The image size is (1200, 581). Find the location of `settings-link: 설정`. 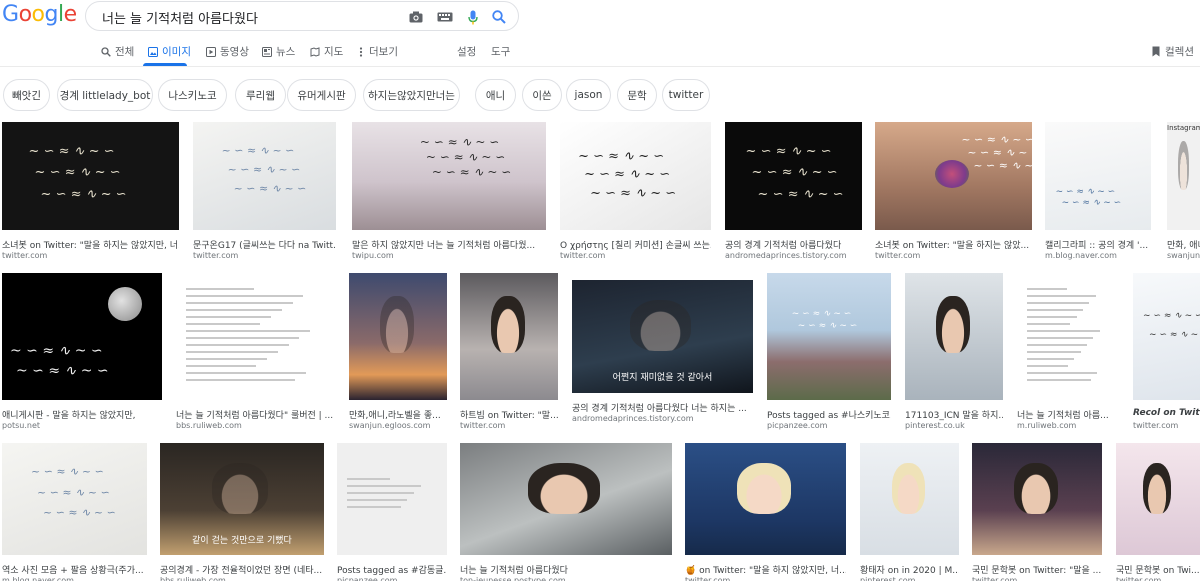

settings-link: 설정 is located at coordinates (466, 51).